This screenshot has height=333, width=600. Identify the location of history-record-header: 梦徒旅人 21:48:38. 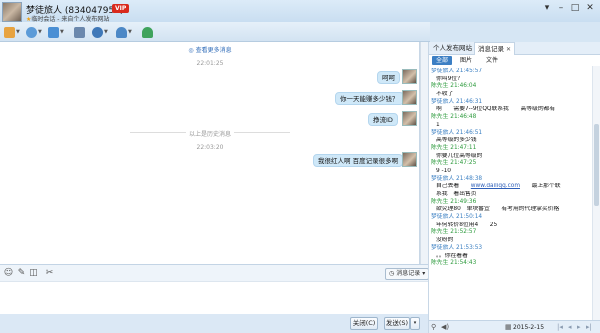
(511, 180).